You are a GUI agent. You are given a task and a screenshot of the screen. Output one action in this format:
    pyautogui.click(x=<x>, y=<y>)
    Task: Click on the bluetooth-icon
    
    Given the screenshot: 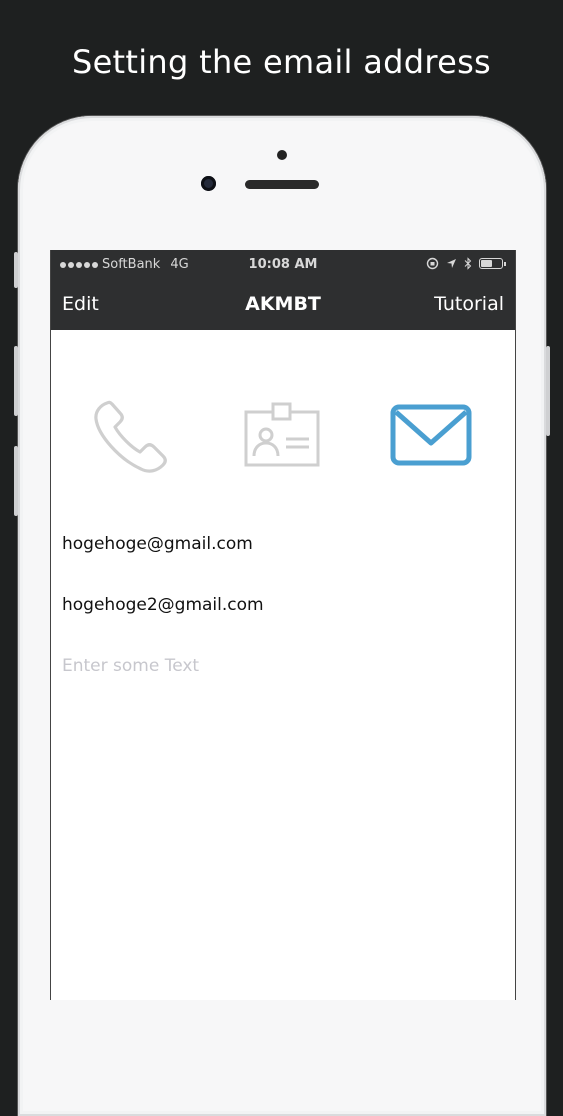 What is the action you would take?
    pyautogui.click(x=468, y=263)
    